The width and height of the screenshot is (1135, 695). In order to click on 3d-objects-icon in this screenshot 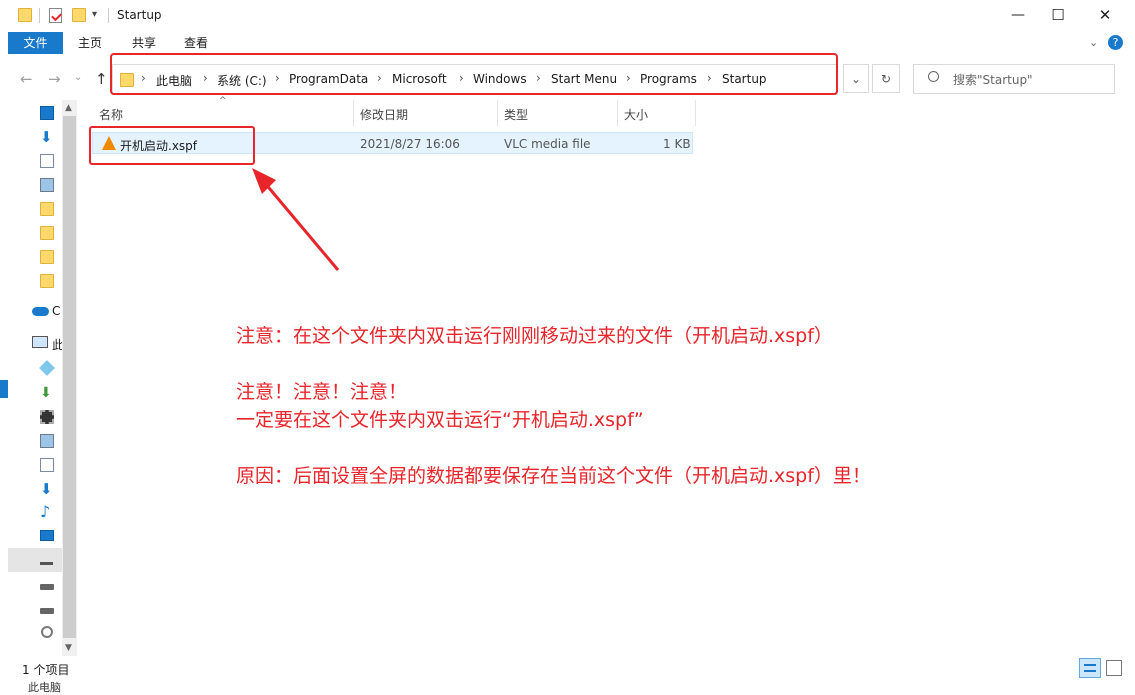, I will do `click(47, 368)`.